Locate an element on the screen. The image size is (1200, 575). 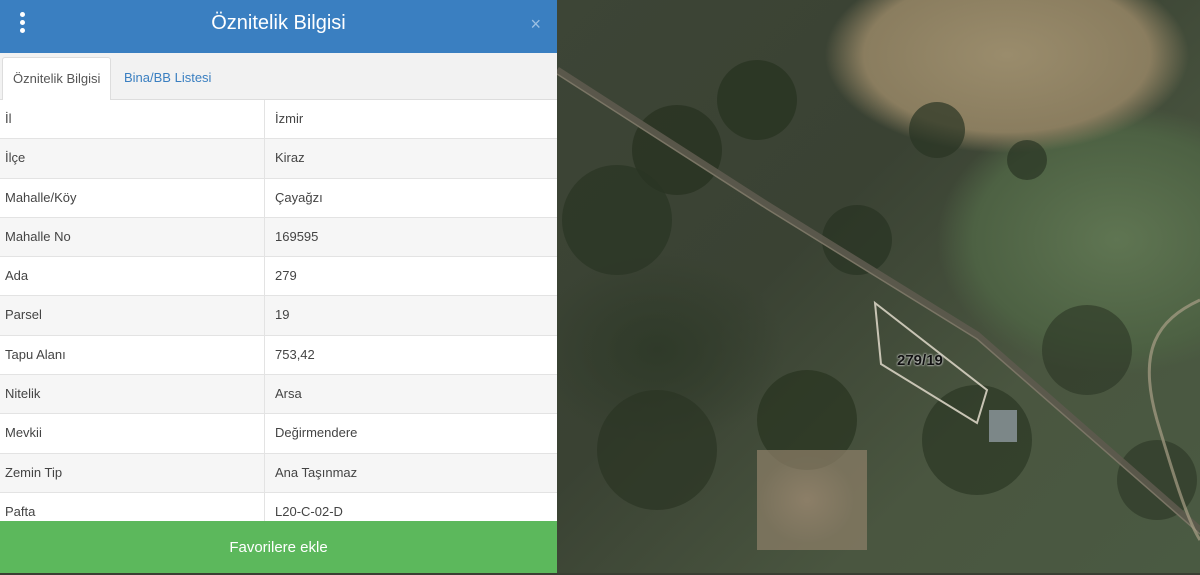
table-row: Mahalle/Köy Çayağzı is located at coordinates (278, 198).